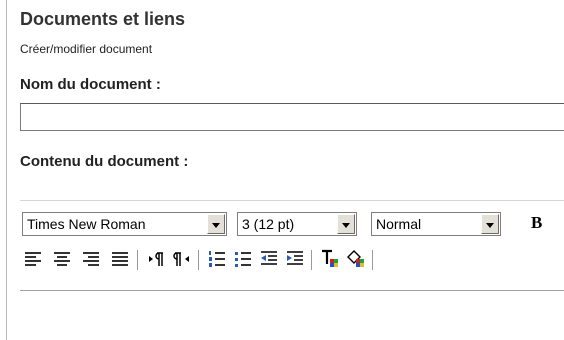 This screenshot has width=564, height=340. Describe the element at coordinates (182, 259) in the screenshot. I see `rtl-direction-icon` at that location.